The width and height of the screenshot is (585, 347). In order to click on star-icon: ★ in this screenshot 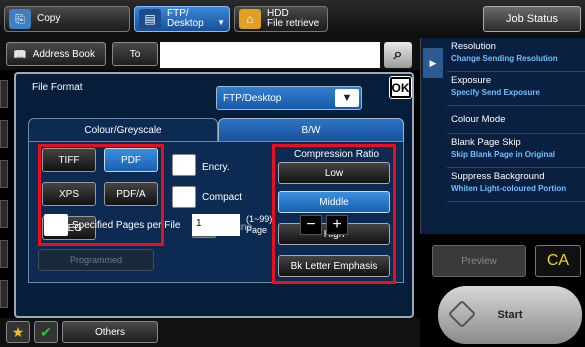, I will do `click(18, 332)`.